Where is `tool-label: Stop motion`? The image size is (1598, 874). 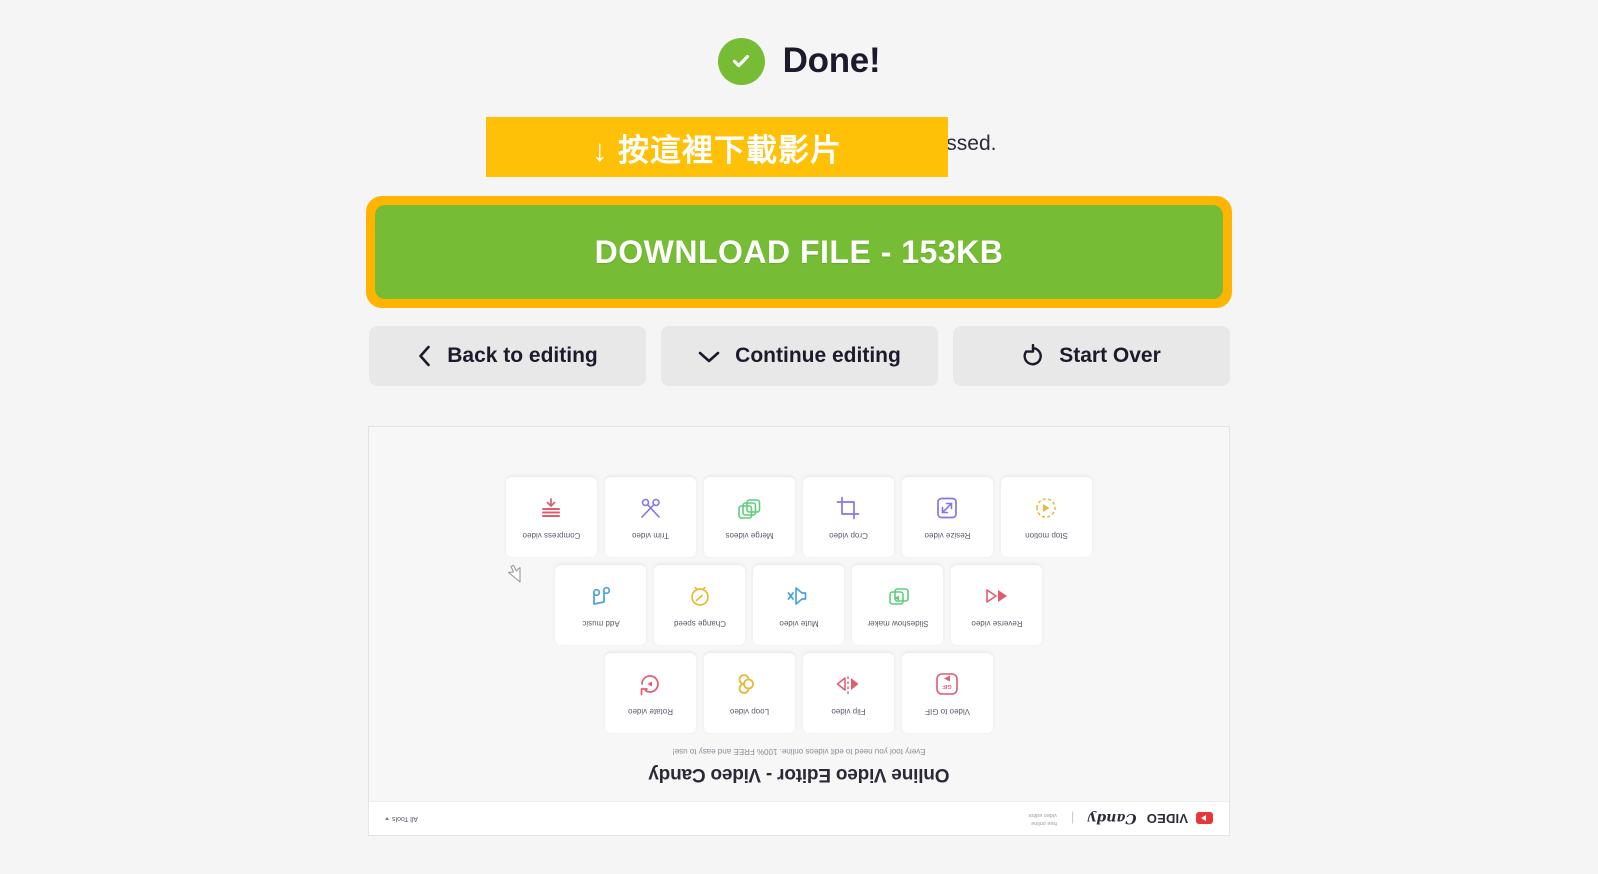
tool-label: Stop motion is located at coordinates (1046, 536).